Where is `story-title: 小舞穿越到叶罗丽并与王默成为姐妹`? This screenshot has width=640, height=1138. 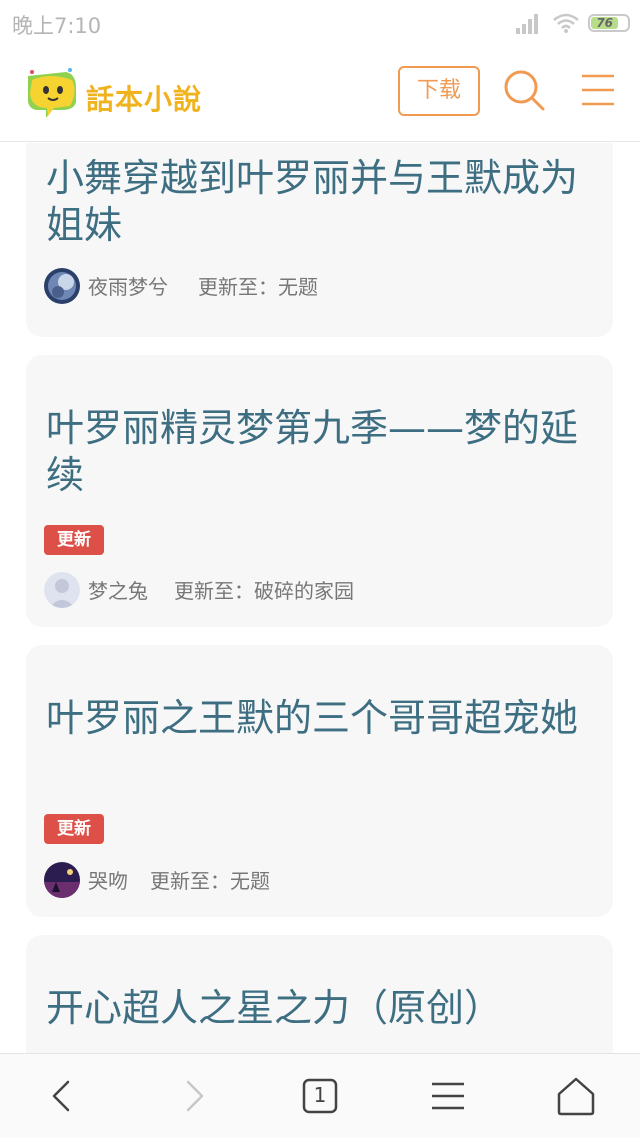 story-title: 小舞穿越到叶罗丽并与王默成为姐妹 is located at coordinates (316, 202).